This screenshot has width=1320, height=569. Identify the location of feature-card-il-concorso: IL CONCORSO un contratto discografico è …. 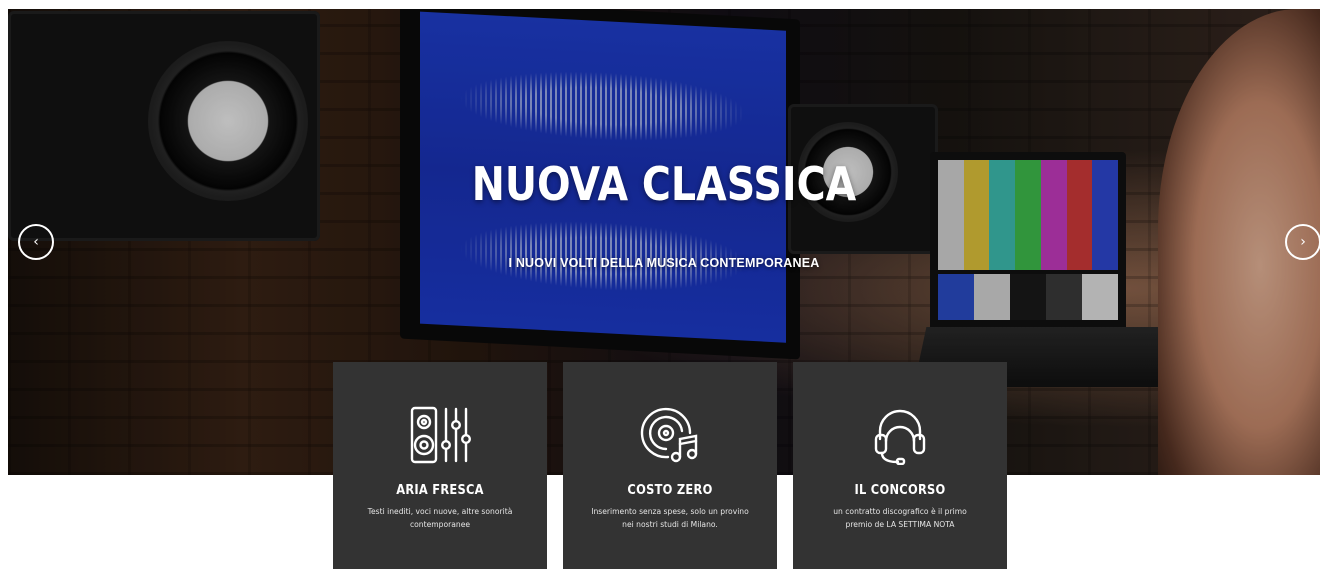
(900, 465).